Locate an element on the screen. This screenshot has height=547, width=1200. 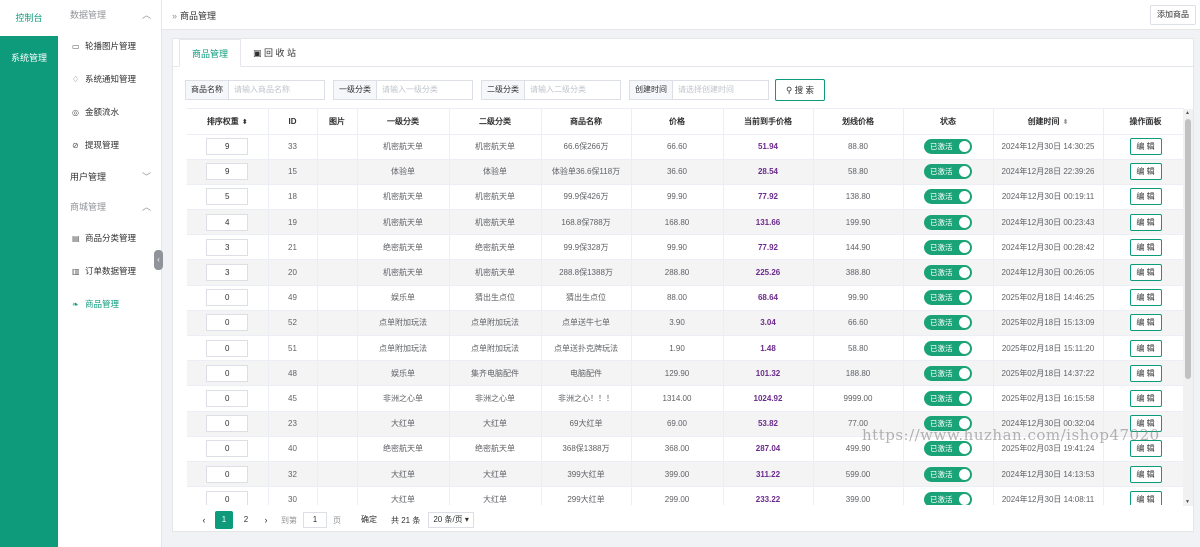
menu-item-category: ▤ 商品分类管理 is located at coordinates (109, 238).